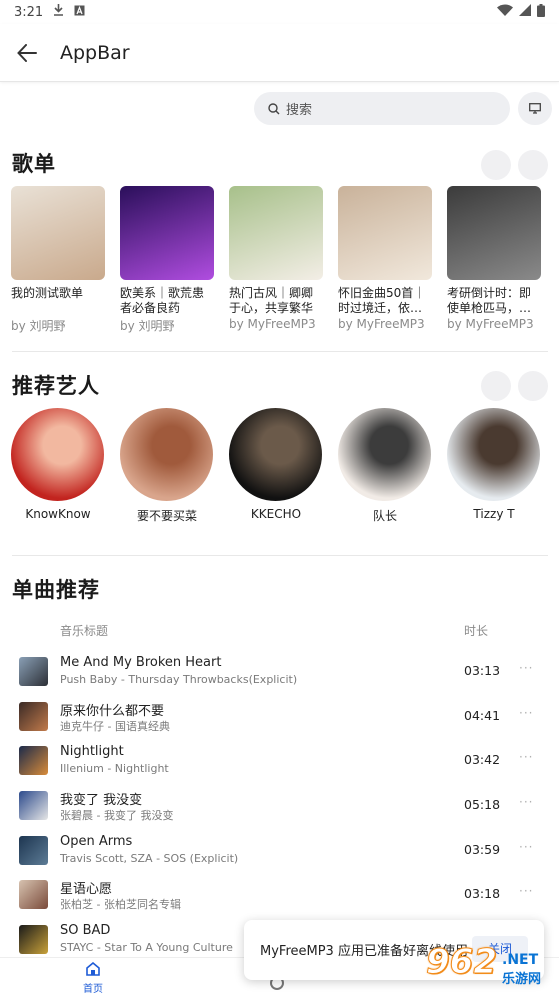 The image size is (559, 995). Describe the element at coordinates (47, 293) in the screenshot. I see `playlist-name: 我的测试歌单` at that location.